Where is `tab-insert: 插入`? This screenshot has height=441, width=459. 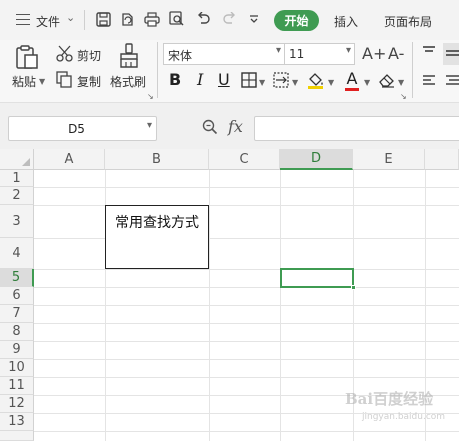 tab-insert: 插入 is located at coordinates (346, 21).